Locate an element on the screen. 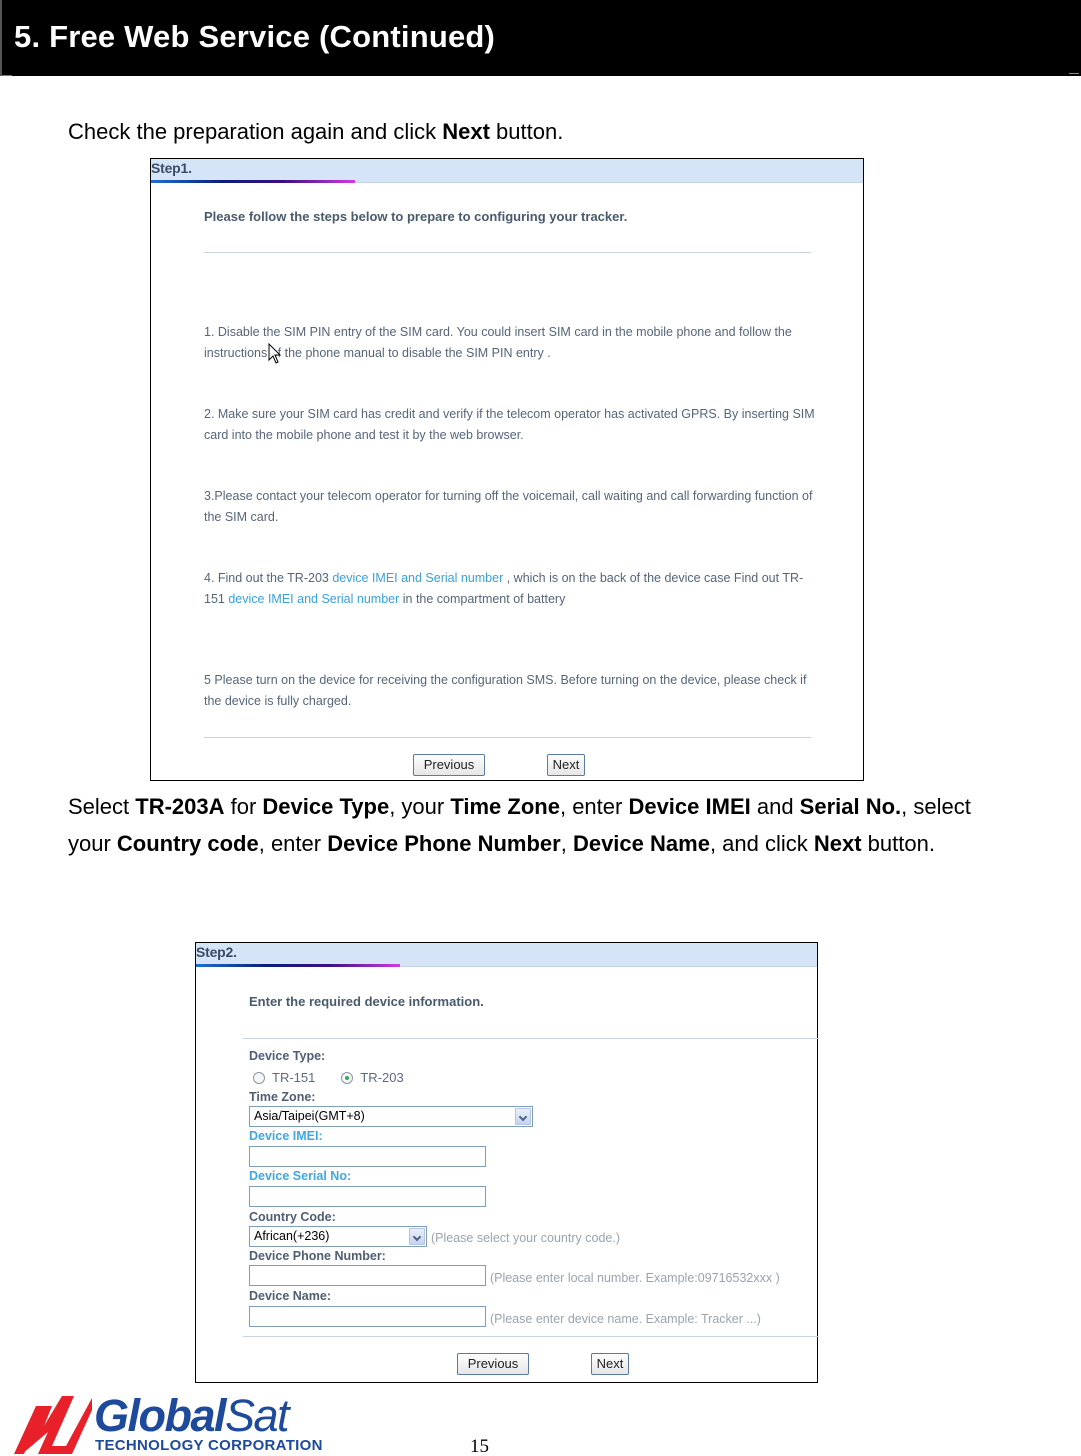 The width and height of the screenshot is (1081, 1456). intro-text-end: button. is located at coordinates (526, 131).